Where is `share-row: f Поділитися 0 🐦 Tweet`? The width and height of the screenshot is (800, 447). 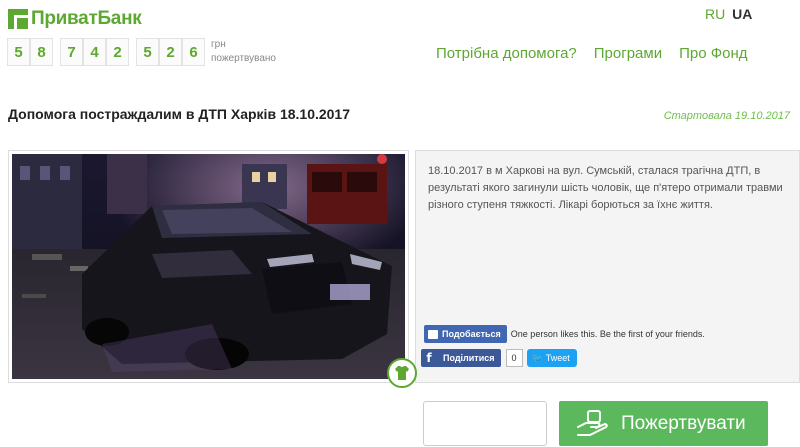 share-row: f Поділитися 0 🐦 Tweet is located at coordinates (499, 358).